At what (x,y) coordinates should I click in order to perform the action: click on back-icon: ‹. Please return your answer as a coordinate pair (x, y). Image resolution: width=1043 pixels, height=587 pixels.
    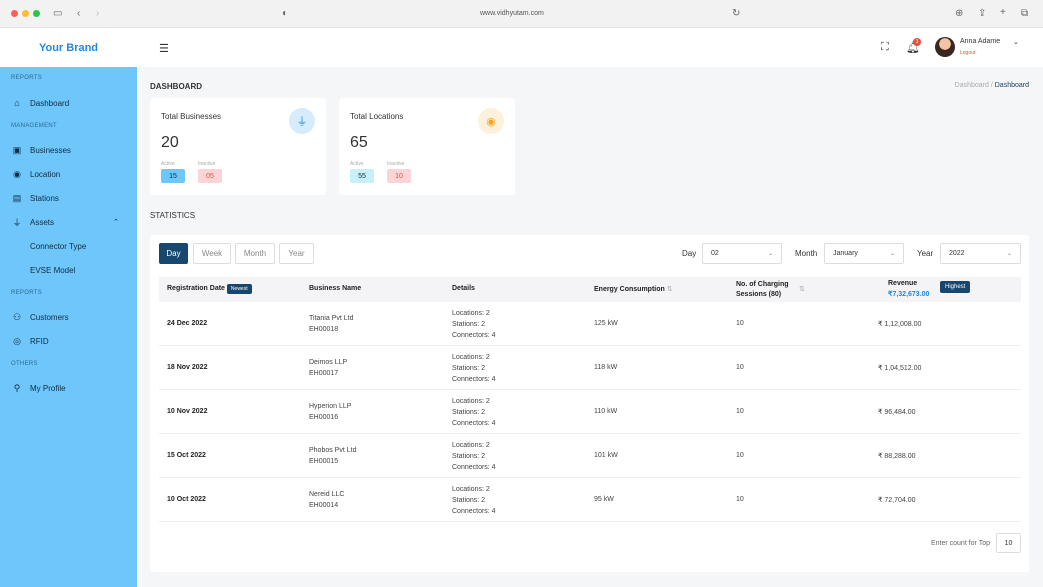
    Looking at the image, I should click on (78, 14).